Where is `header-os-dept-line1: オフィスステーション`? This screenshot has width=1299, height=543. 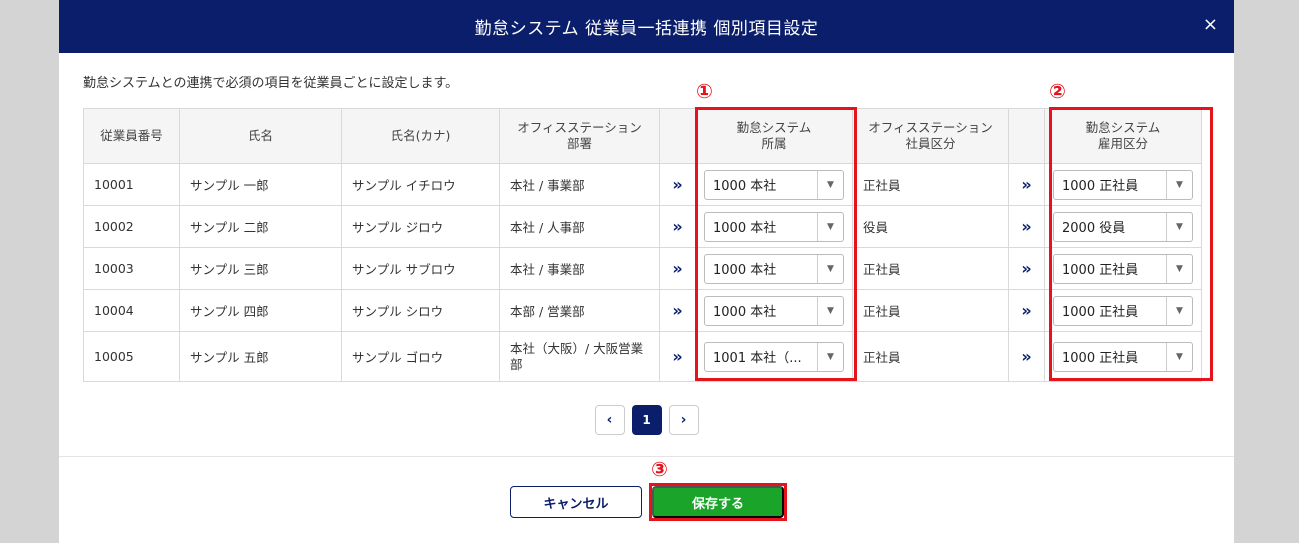 header-os-dept-line1: オフィスステーション is located at coordinates (579, 127).